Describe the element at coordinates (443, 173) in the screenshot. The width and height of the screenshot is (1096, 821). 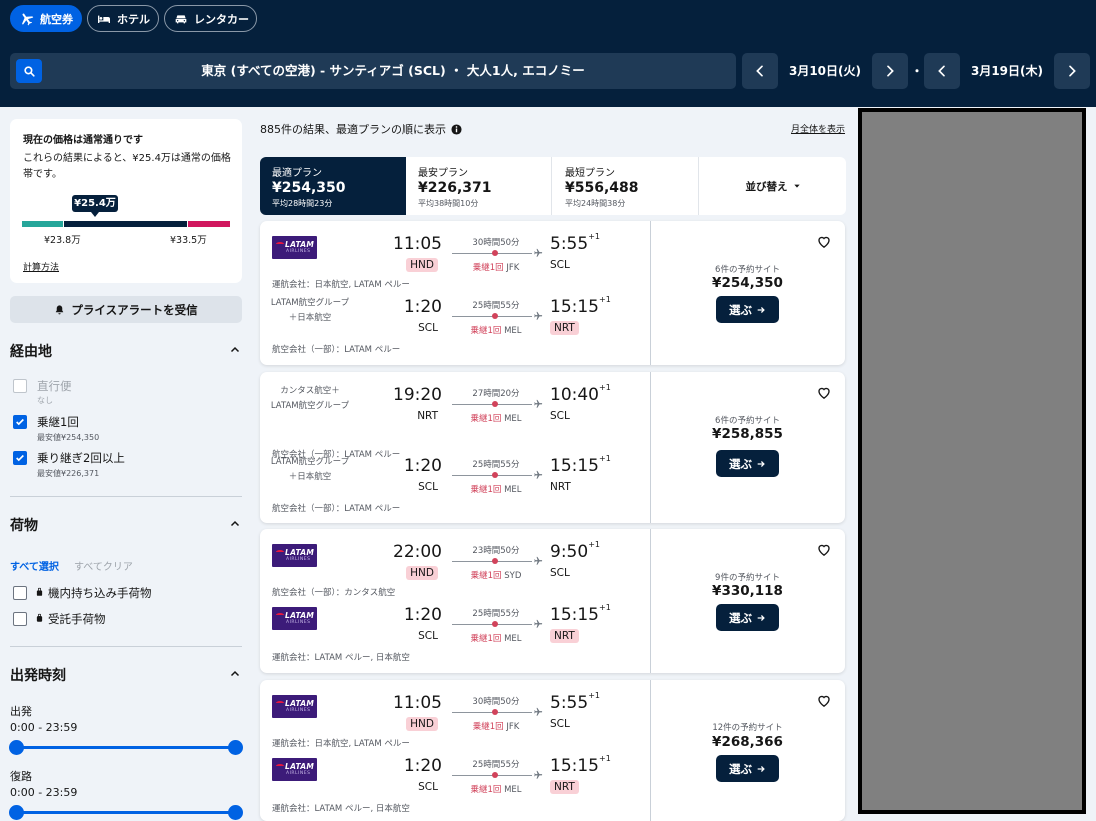
I see `sort-tab-label: 最安プラン` at that location.